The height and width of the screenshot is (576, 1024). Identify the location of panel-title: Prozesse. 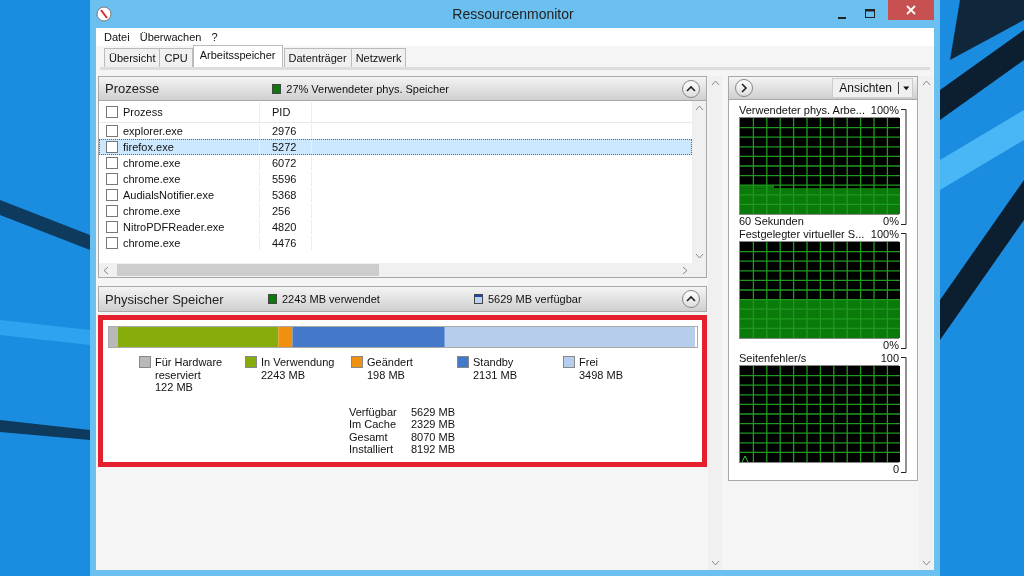
(132, 88).